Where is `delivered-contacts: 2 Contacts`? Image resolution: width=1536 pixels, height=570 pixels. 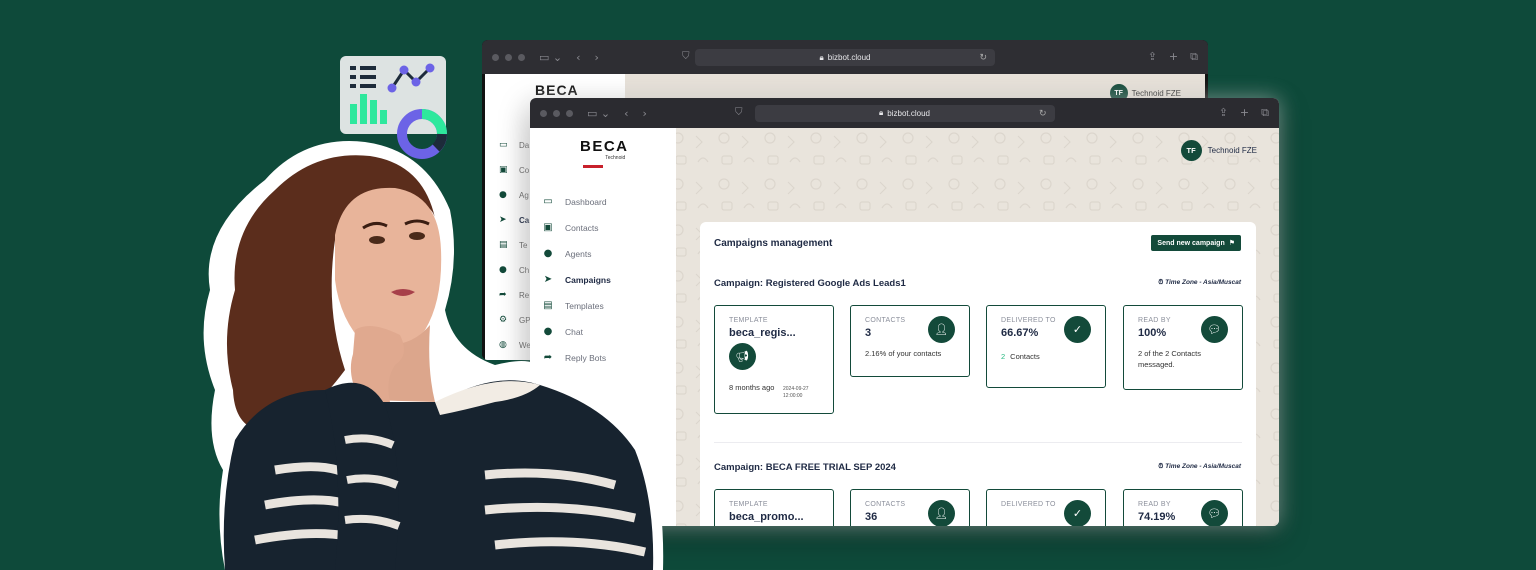 delivered-contacts: 2 Contacts is located at coordinates (1020, 357).